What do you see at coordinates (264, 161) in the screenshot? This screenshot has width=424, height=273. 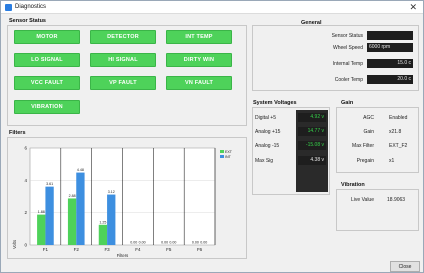 I see `max-sig-label: Max Sig` at bounding box center [264, 161].